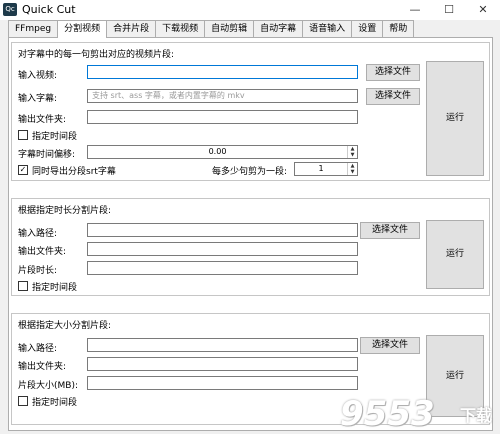 This screenshot has height=434, width=500. What do you see at coordinates (398, 28) in the screenshot?
I see `tab-help: 帮助` at bounding box center [398, 28].